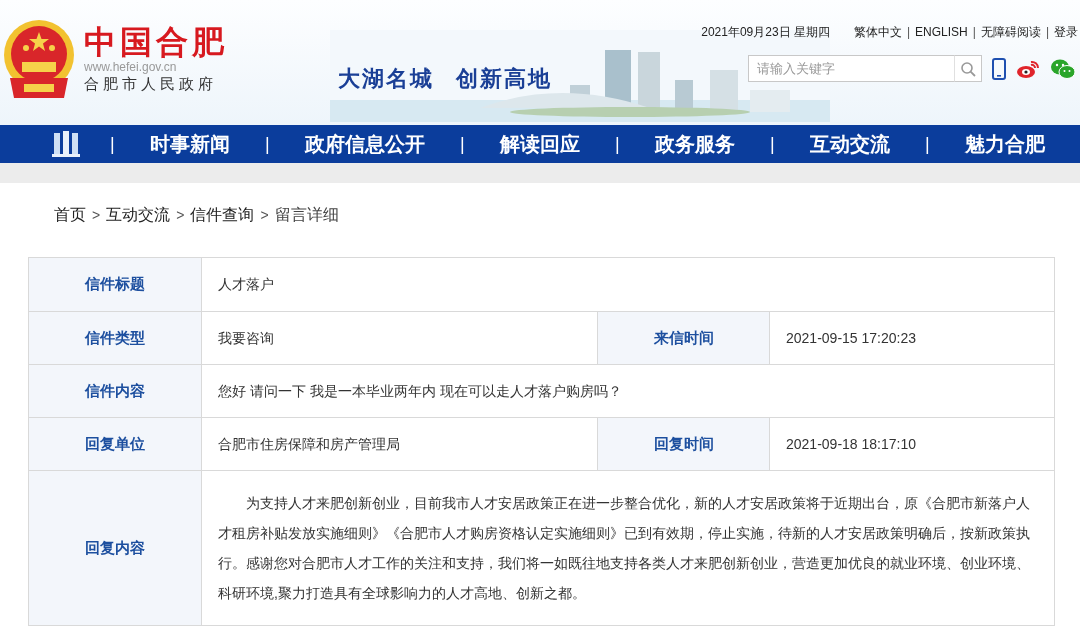 The image size is (1080, 638). Describe the element at coordinates (999, 68) in the screenshot. I see `phone-icon` at that location.